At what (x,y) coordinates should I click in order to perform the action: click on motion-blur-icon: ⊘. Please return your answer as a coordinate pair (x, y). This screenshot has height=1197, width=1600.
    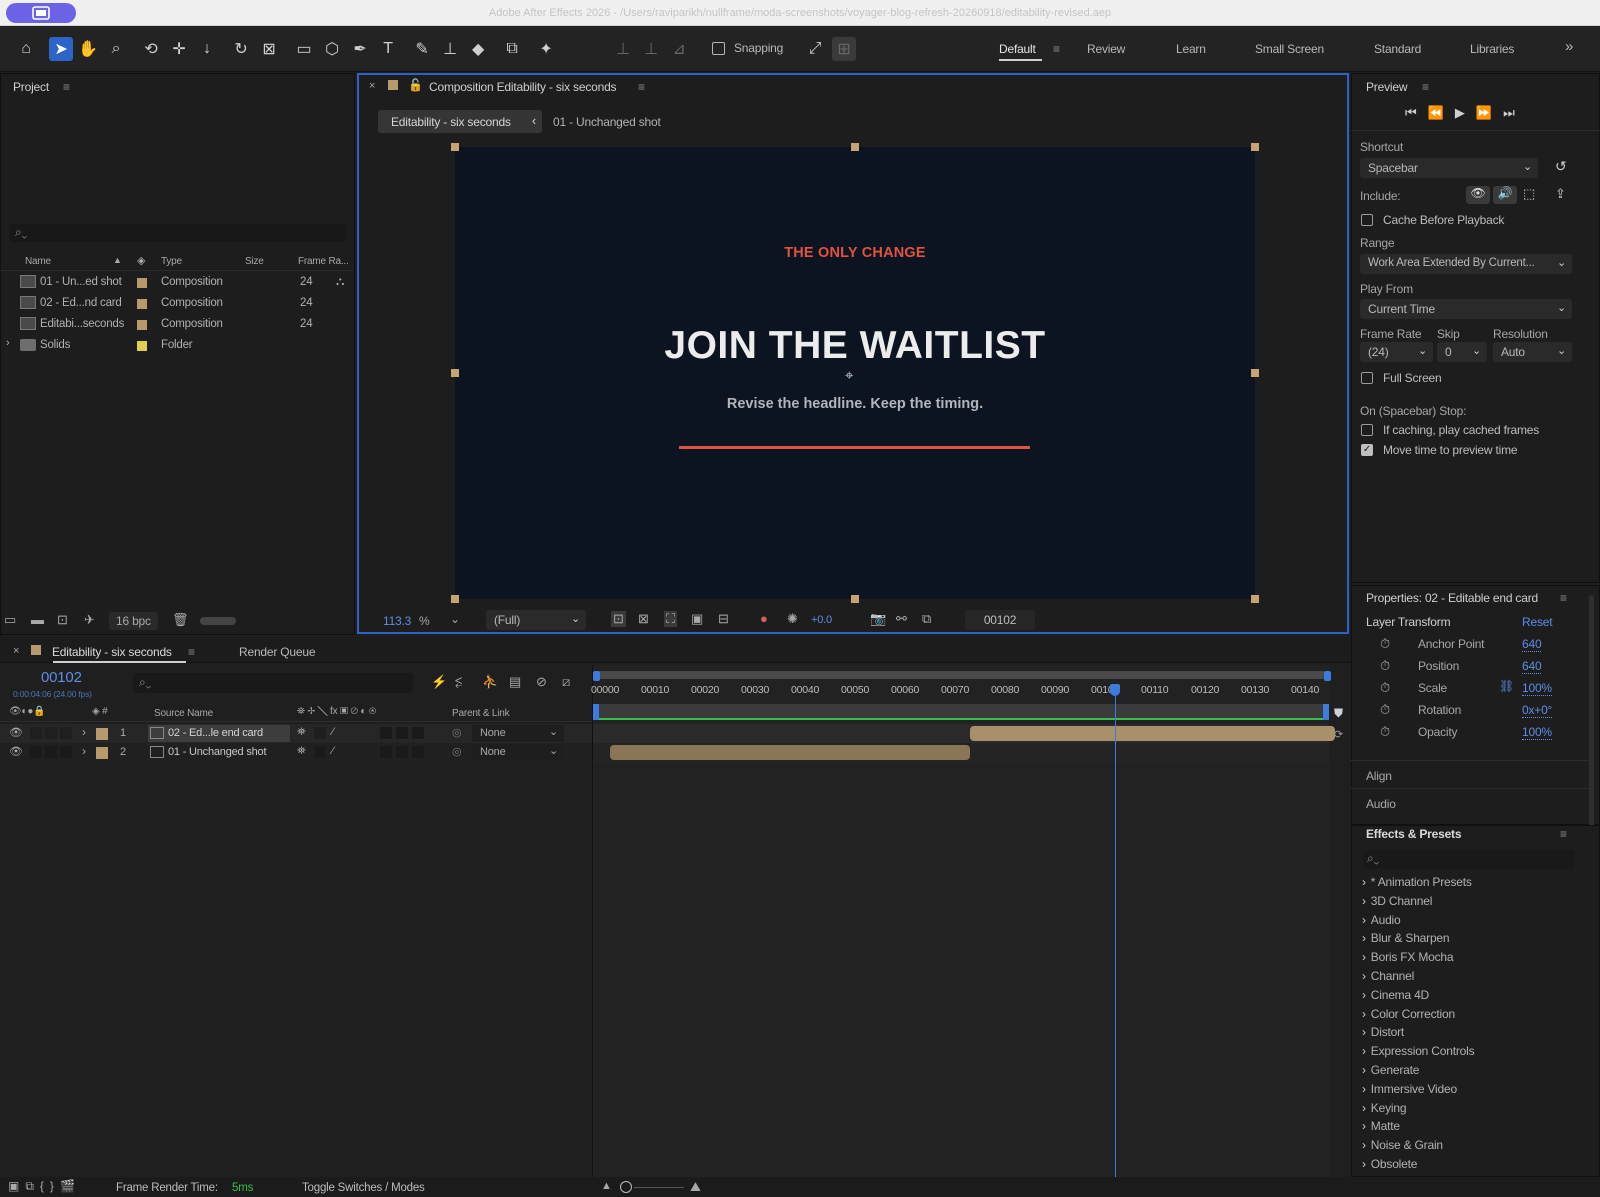
    Looking at the image, I should click on (541, 682).